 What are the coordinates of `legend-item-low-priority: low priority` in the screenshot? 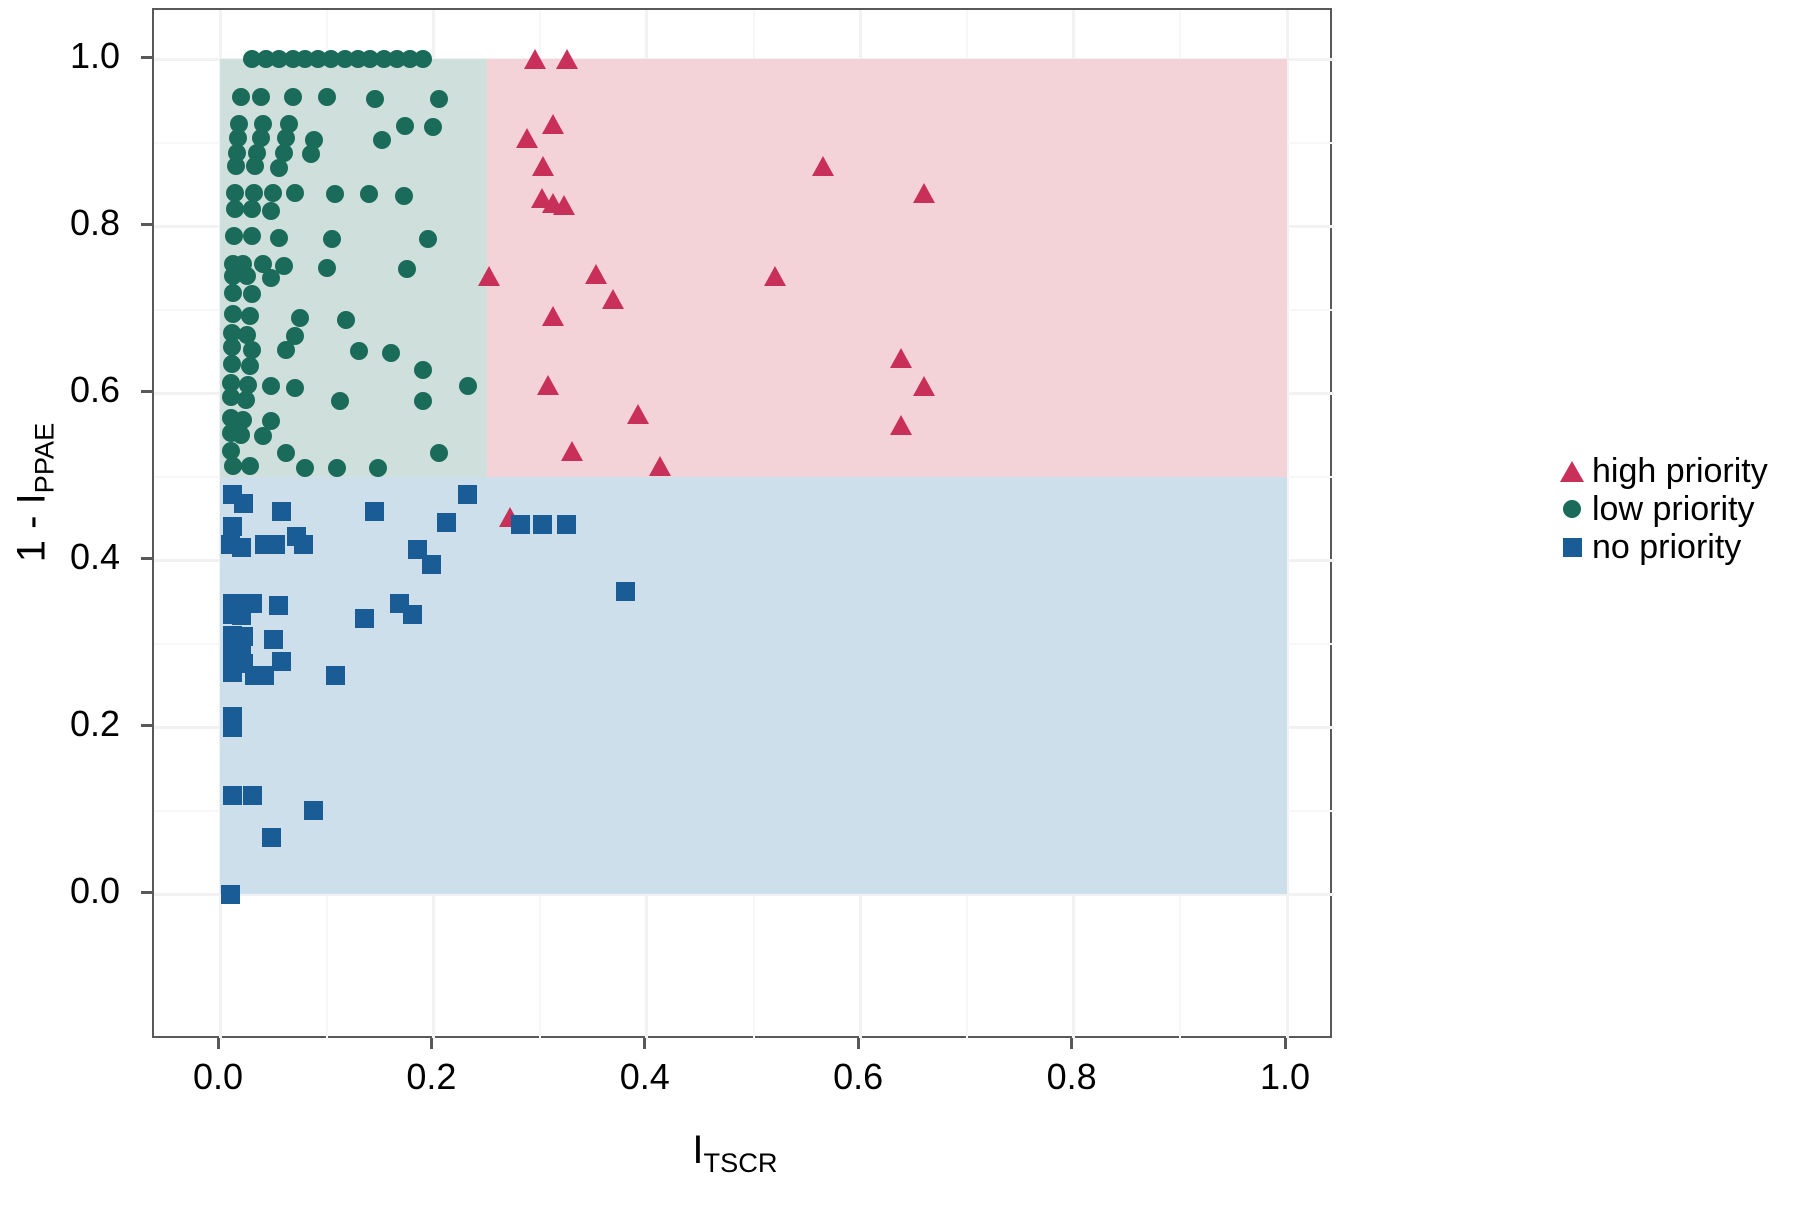 It's located at (1676, 509).